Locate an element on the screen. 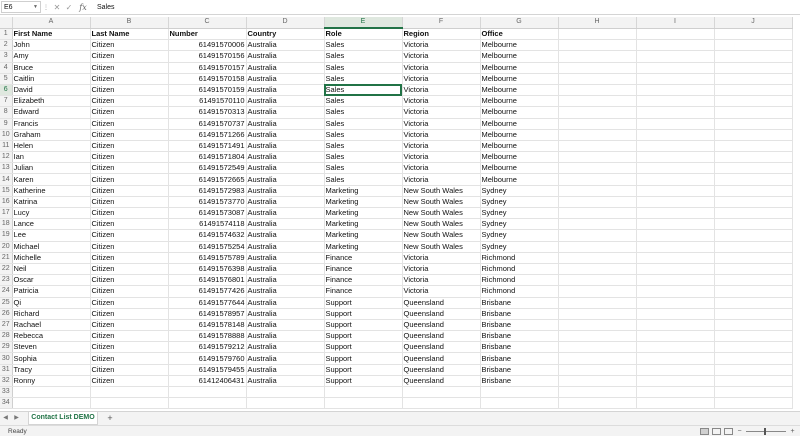  row-header-20: 20 is located at coordinates (6, 247).